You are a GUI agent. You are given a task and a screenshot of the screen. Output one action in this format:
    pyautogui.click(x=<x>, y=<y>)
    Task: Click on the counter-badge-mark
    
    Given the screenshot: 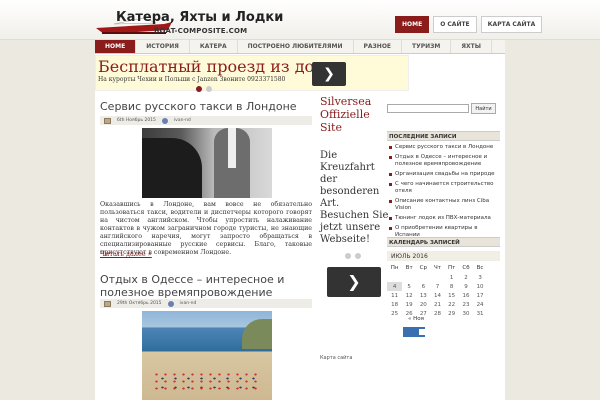 What is the action you would take?
    pyautogui.click(x=422, y=332)
    